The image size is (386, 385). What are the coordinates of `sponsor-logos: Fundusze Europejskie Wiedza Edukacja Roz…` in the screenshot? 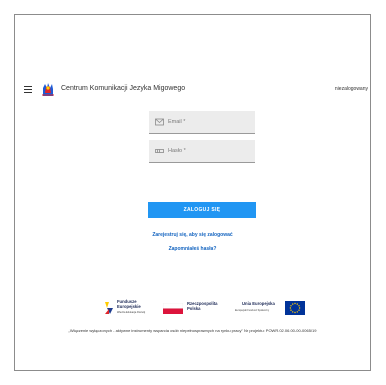 It's located at (192, 308).